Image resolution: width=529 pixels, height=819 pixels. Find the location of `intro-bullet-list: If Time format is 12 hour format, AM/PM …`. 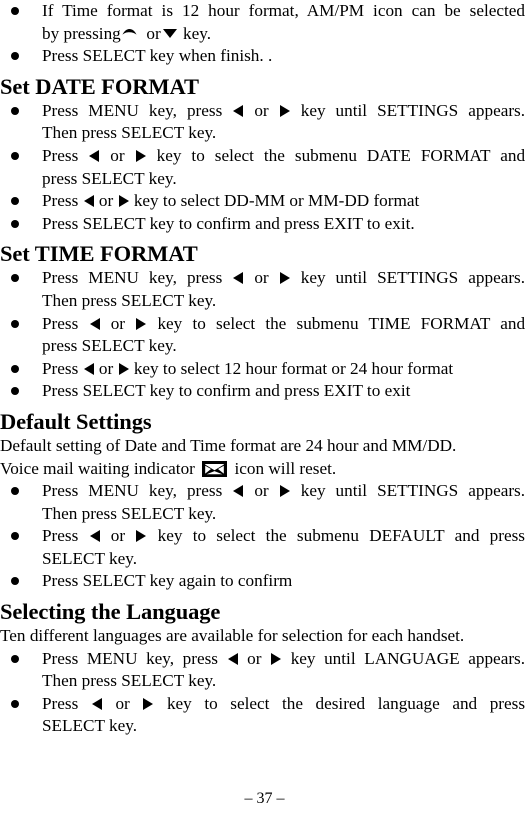

intro-bullet-list: If Time format is 12 hour format, AM/PM … is located at coordinates (262, 34).